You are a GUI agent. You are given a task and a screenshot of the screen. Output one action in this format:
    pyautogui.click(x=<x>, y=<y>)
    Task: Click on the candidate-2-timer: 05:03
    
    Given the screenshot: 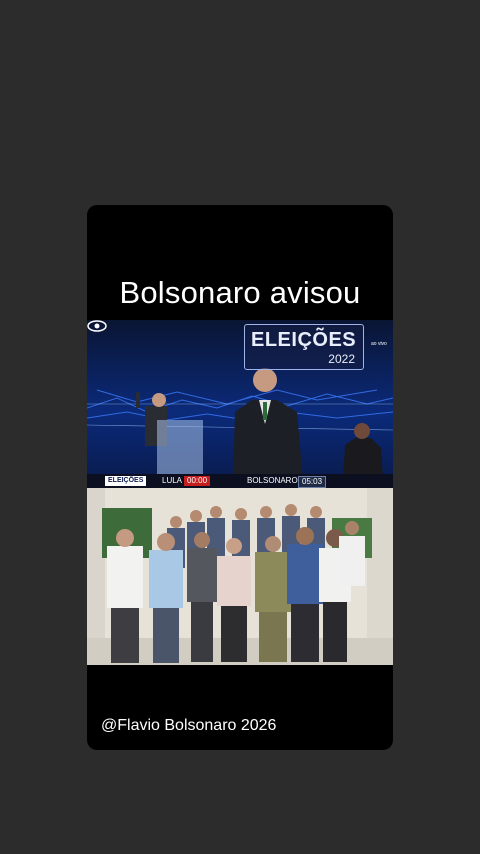 What is the action you would take?
    pyautogui.click(x=312, y=482)
    